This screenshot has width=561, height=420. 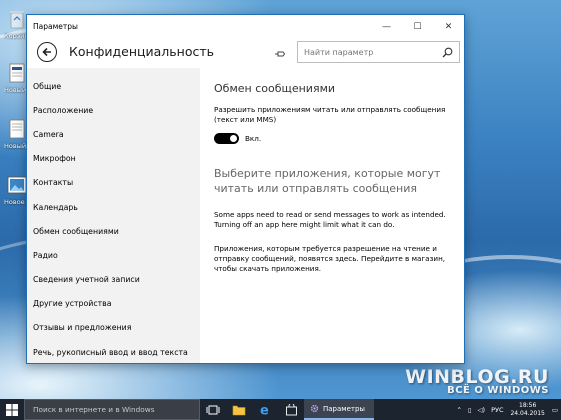 I want to click on sidebar-item-microphone: Микрофон, so click(x=113, y=159).